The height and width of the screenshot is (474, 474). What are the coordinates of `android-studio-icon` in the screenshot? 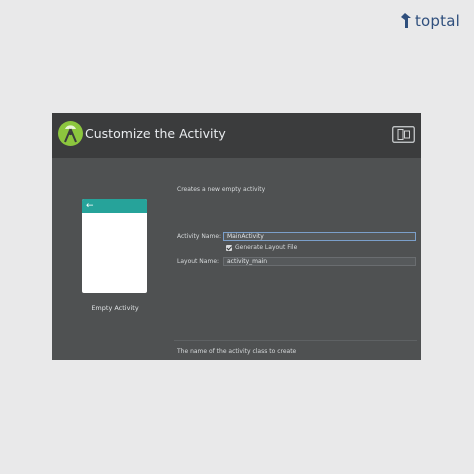 It's located at (70, 133).